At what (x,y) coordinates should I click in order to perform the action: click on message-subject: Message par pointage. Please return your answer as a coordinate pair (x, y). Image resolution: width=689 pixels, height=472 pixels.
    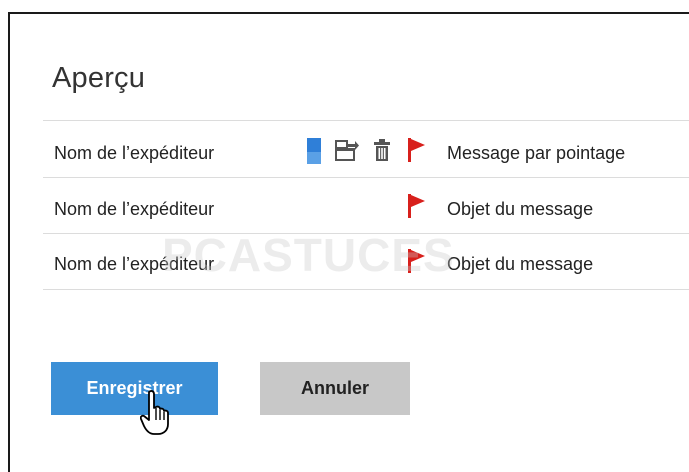
    Looking at the image, I should click on (536, 153).